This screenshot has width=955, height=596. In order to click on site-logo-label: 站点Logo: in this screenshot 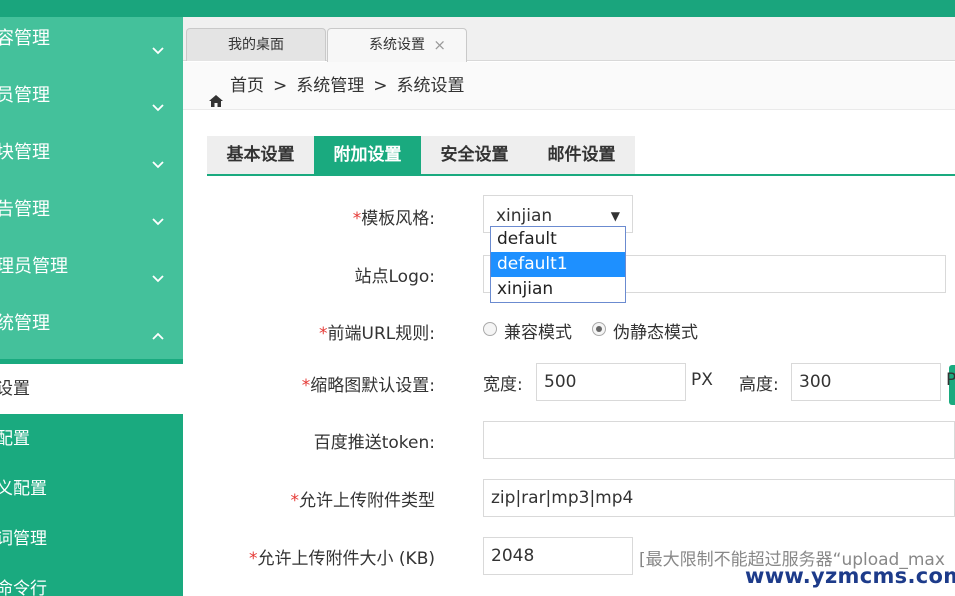, I will do `click(395, 277)`.